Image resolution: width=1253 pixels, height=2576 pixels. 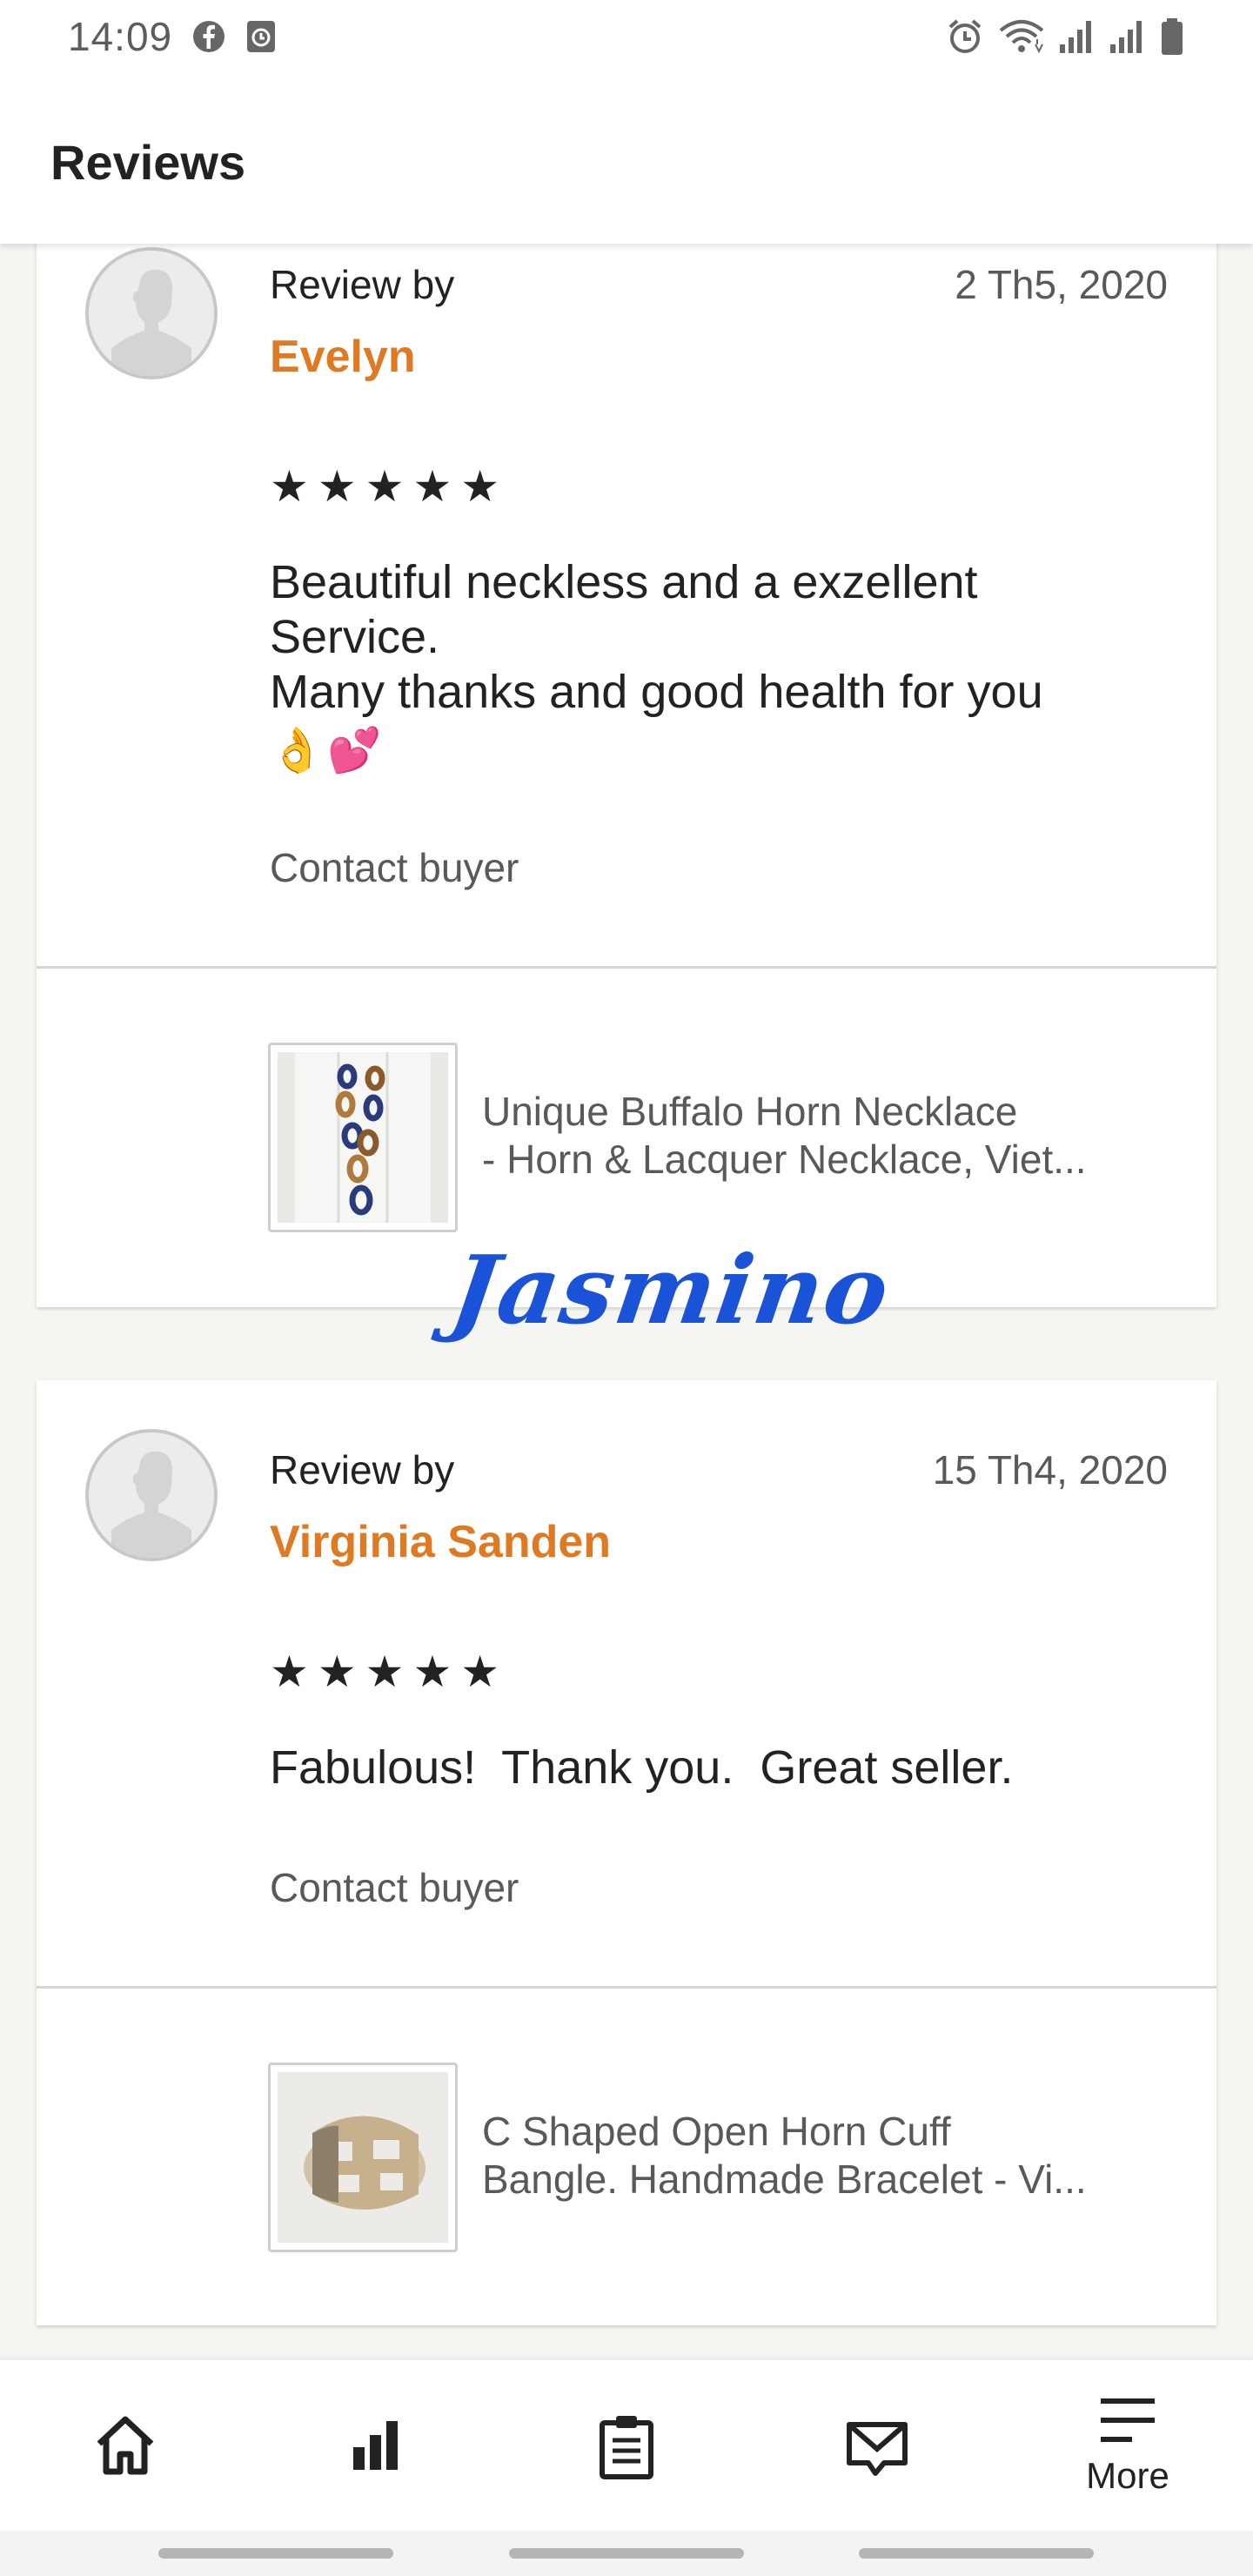 What do you see at coordinates (1127, 2475) in the screenshot?
I see `nav-more-label: More` at bounding box center [1127, 2475].